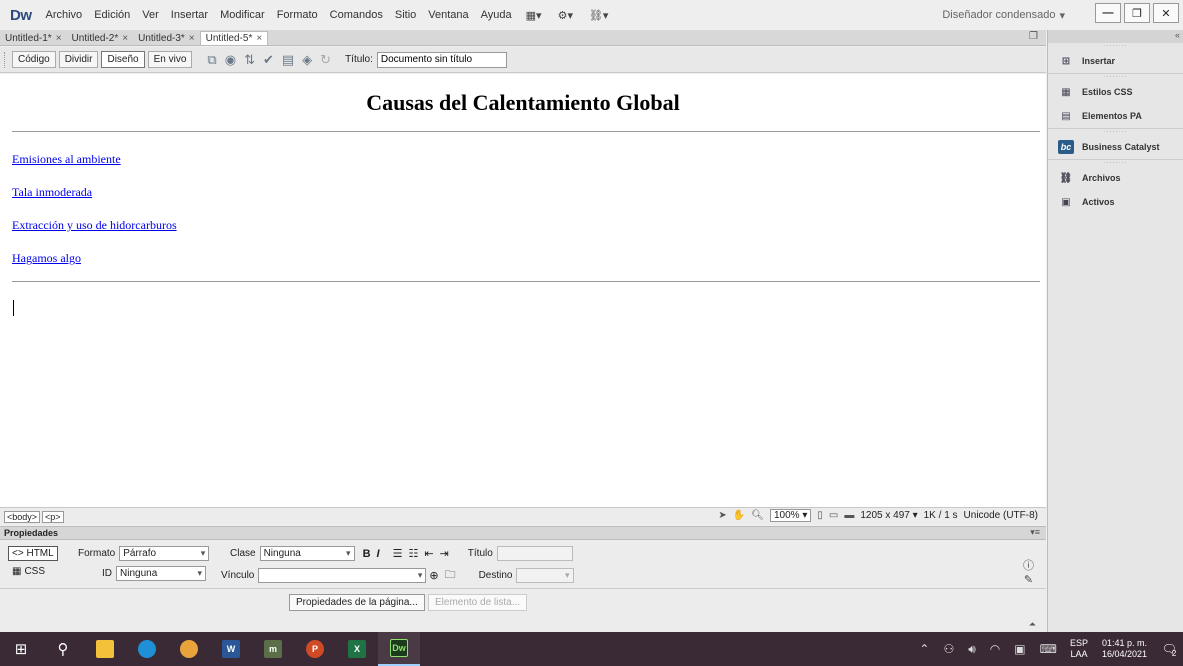 This screenshot has width=1183, height=666. Describe the element at coordinates (94, 225) in the screenshot. I see `link-hidrocarburos: Extracción y uso de hidorcarburos` at that location.